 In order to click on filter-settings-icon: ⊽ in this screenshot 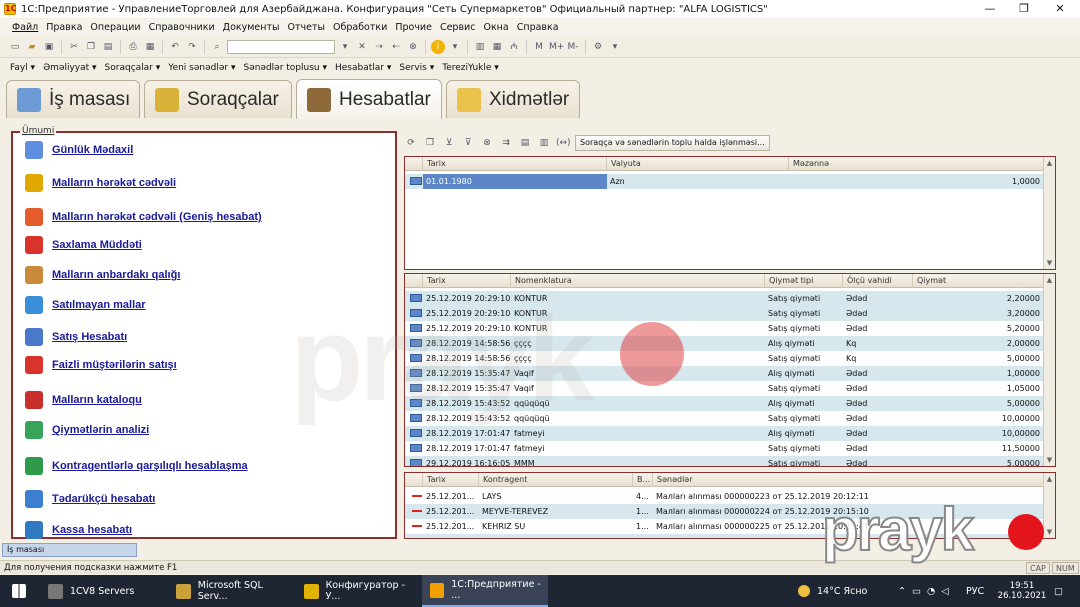, I will do `click(468, 143)`.